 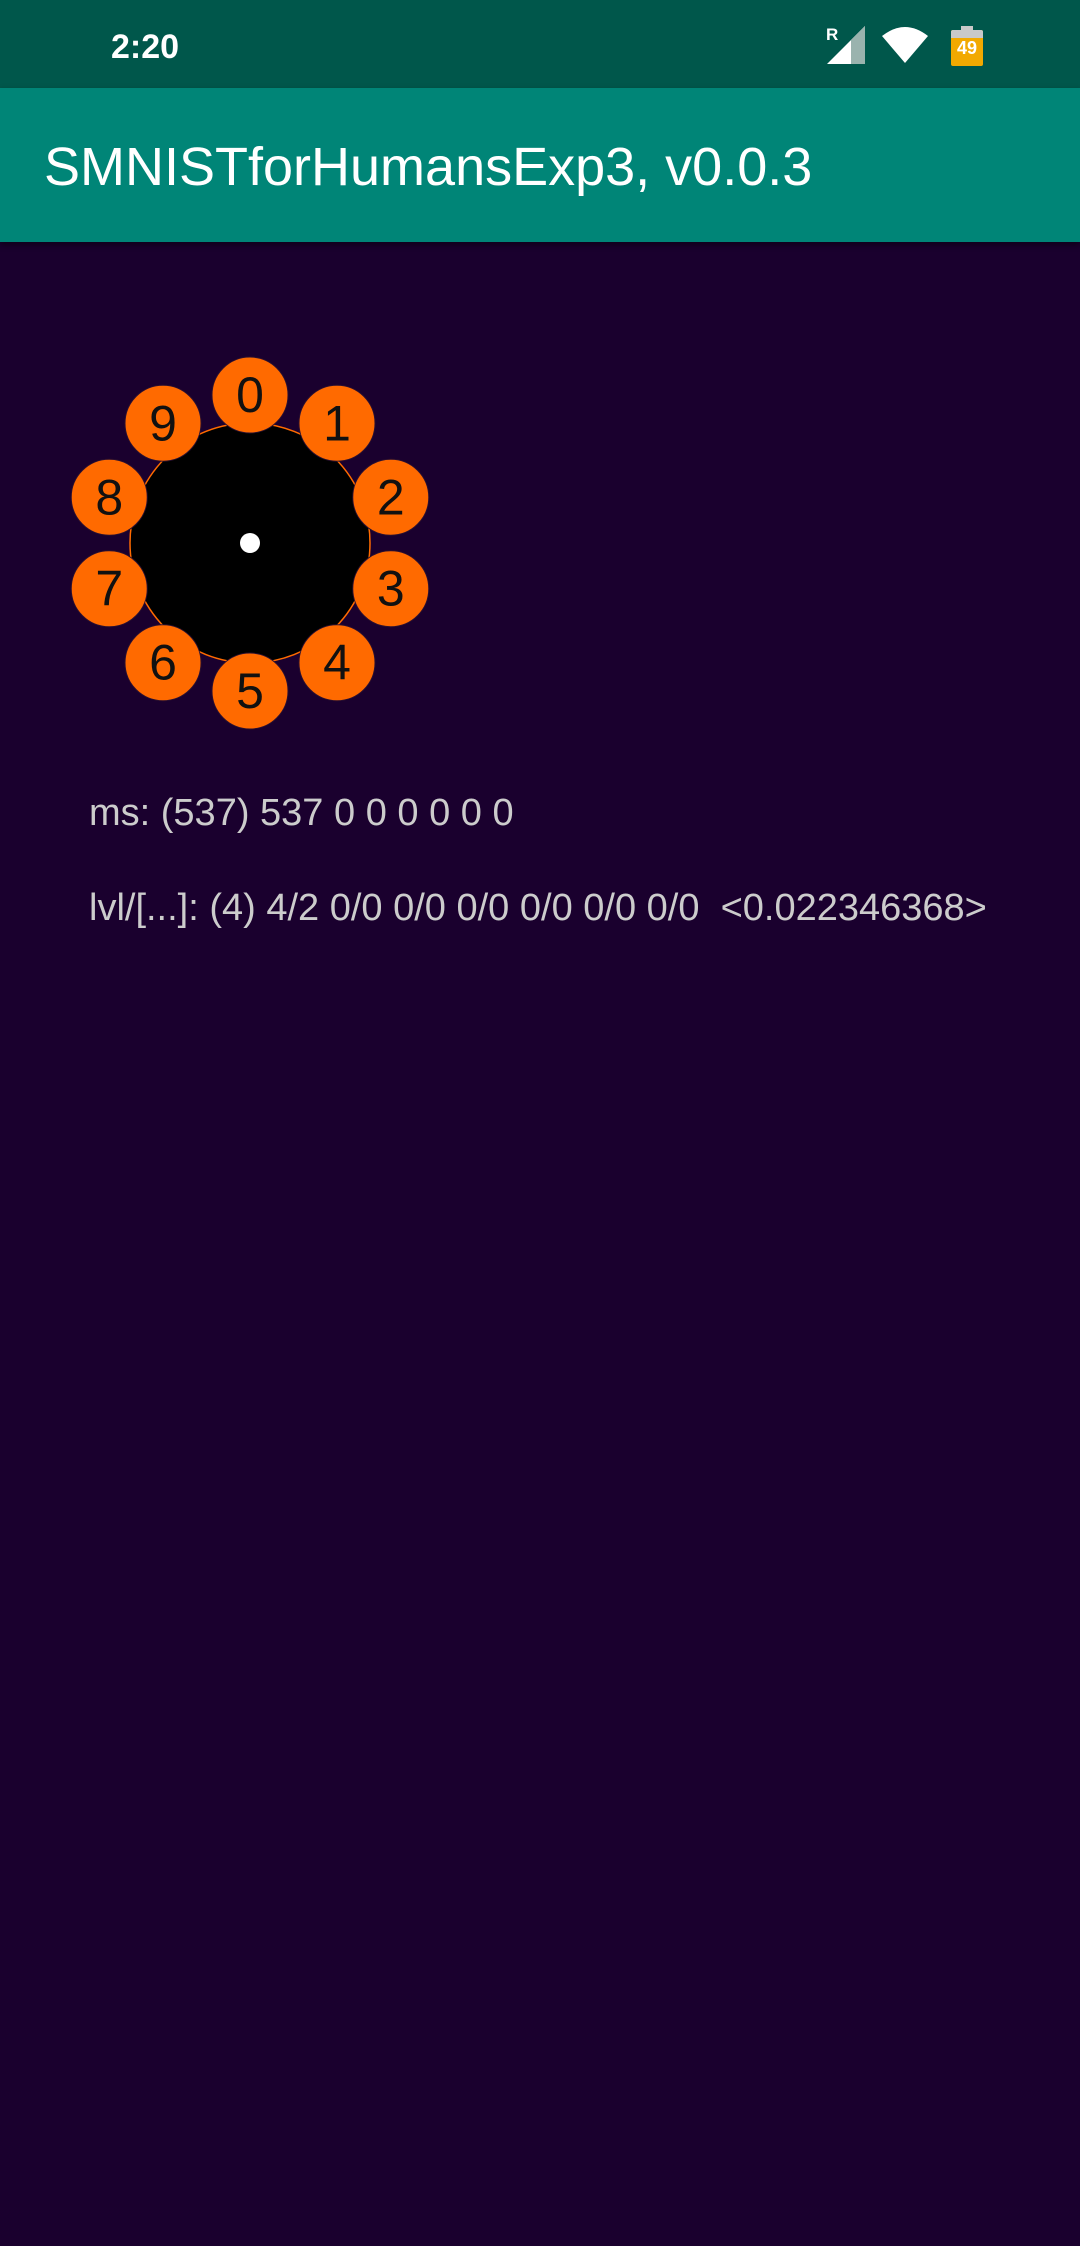 I want to click on digit-button-2: 2, so click(x=391, y=497).